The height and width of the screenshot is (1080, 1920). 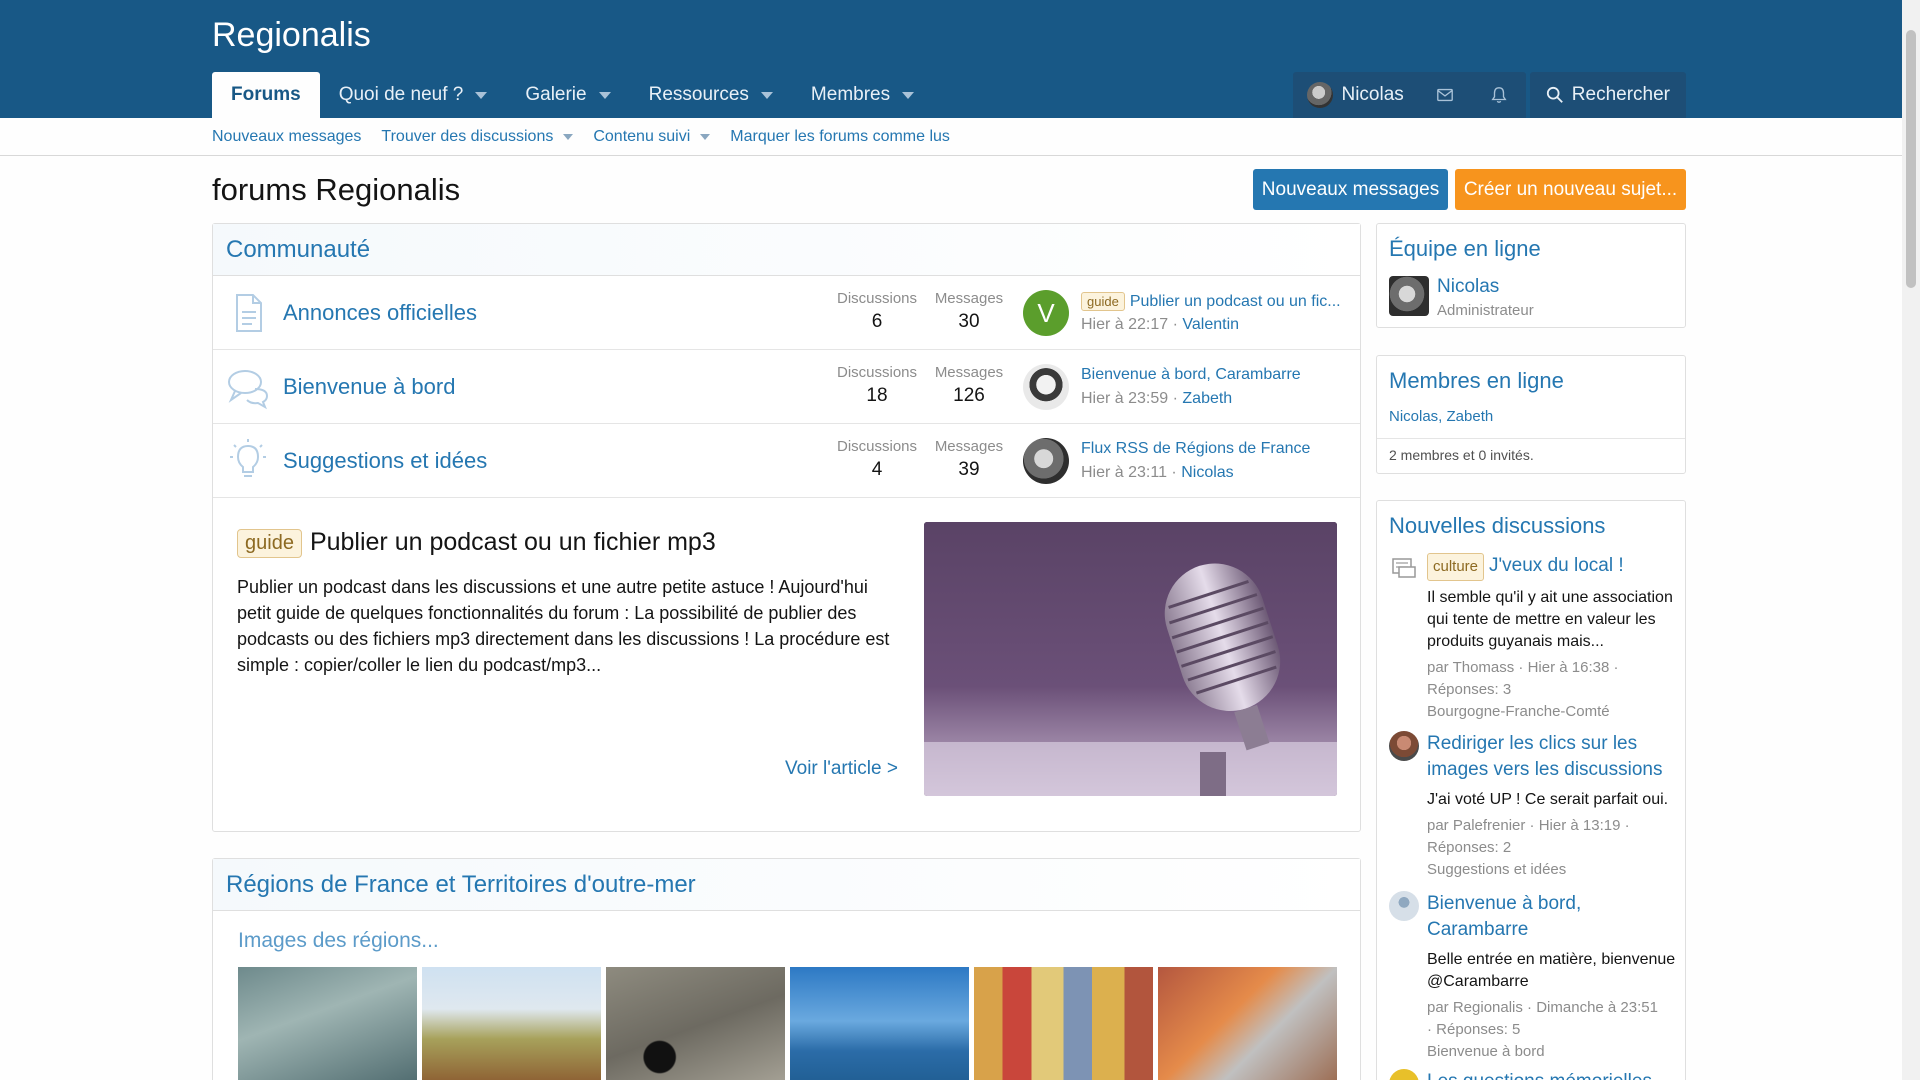 What do you see at coordinates (1911, 540) in the screenshot?
I see `page-scrollbar` at bounding box center [1911, 540].